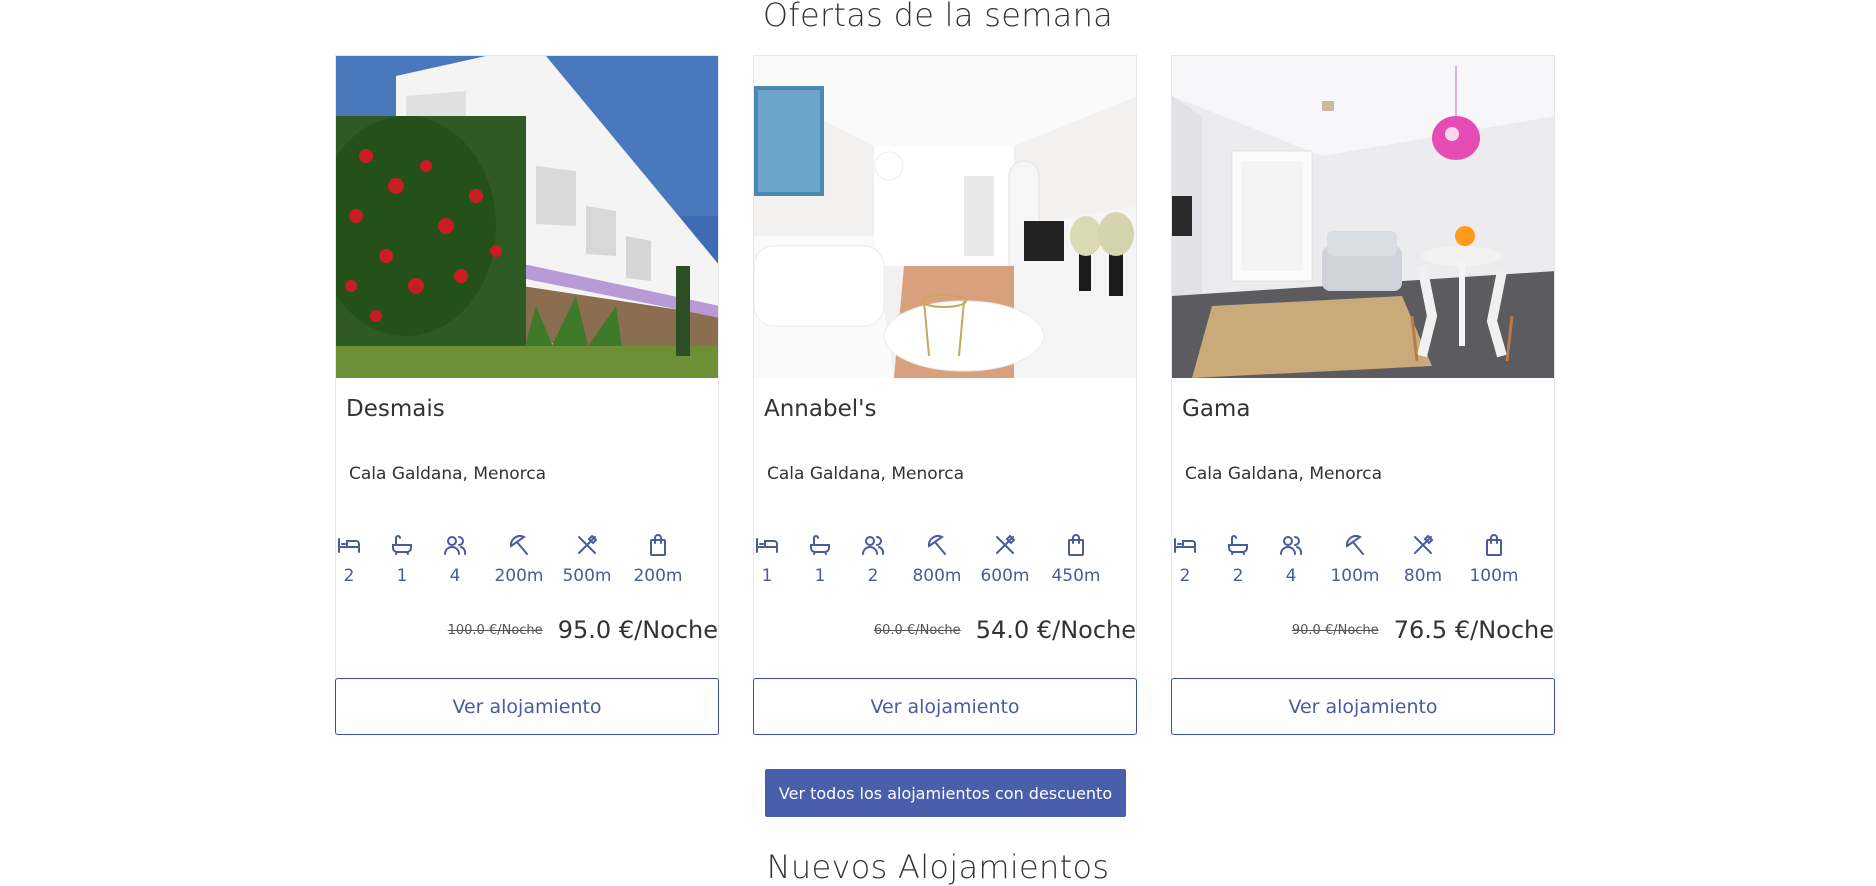 The height and width of the screenshot is (886, 1876). Describe the element at coordinates (1005, 576) in the screenshot. I see `feature-value: 600m` at that location.